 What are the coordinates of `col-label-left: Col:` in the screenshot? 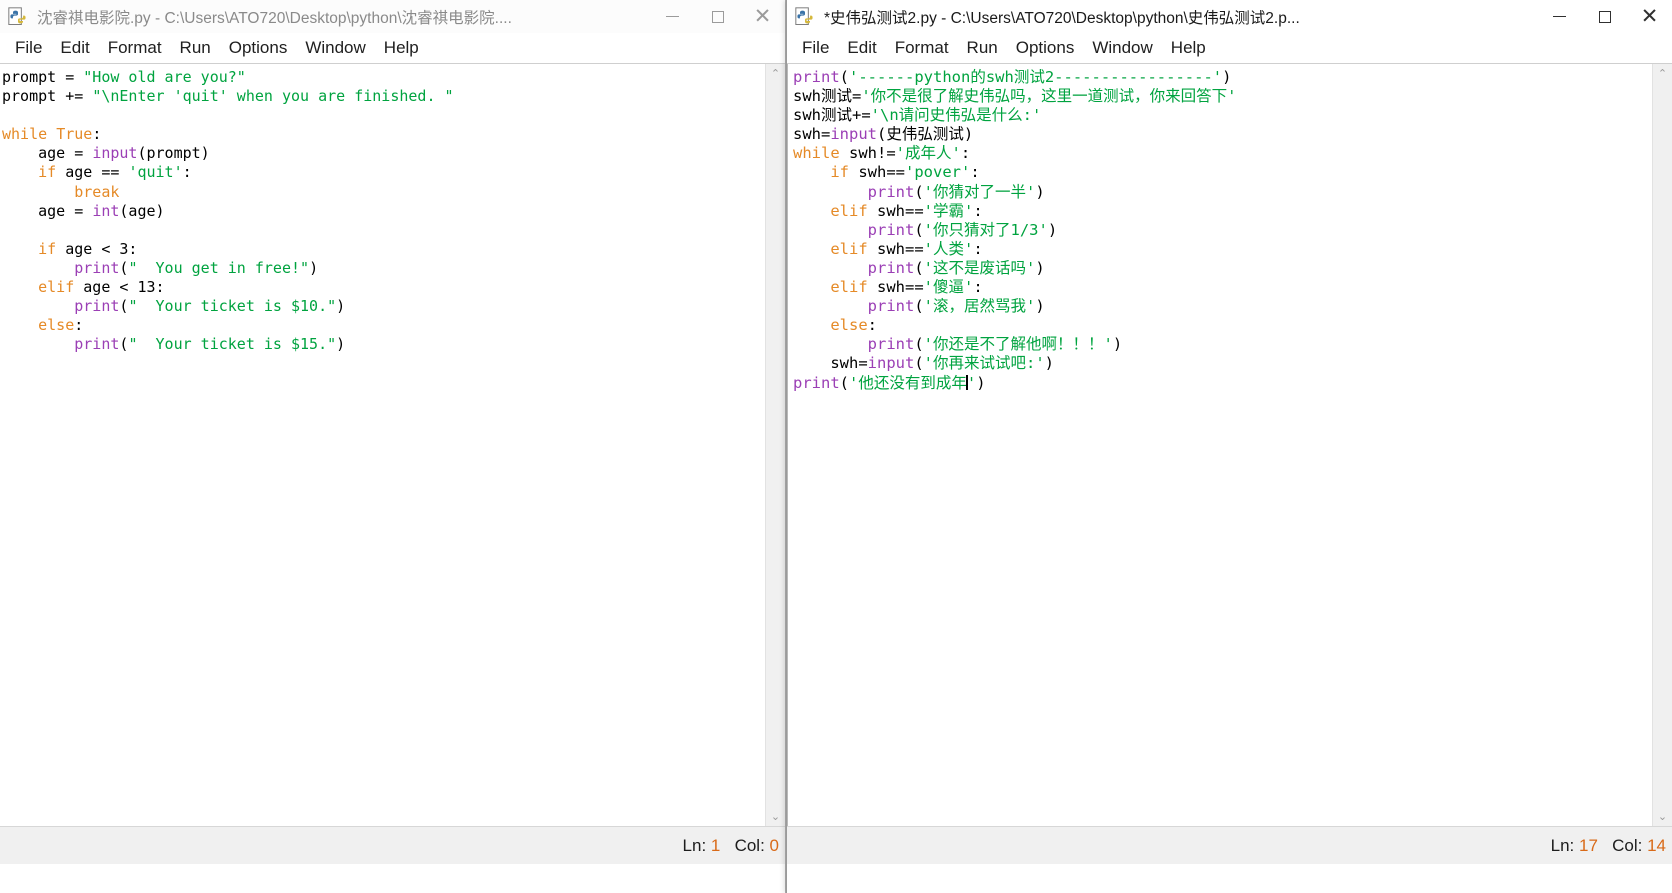 It's located at (749, 845).